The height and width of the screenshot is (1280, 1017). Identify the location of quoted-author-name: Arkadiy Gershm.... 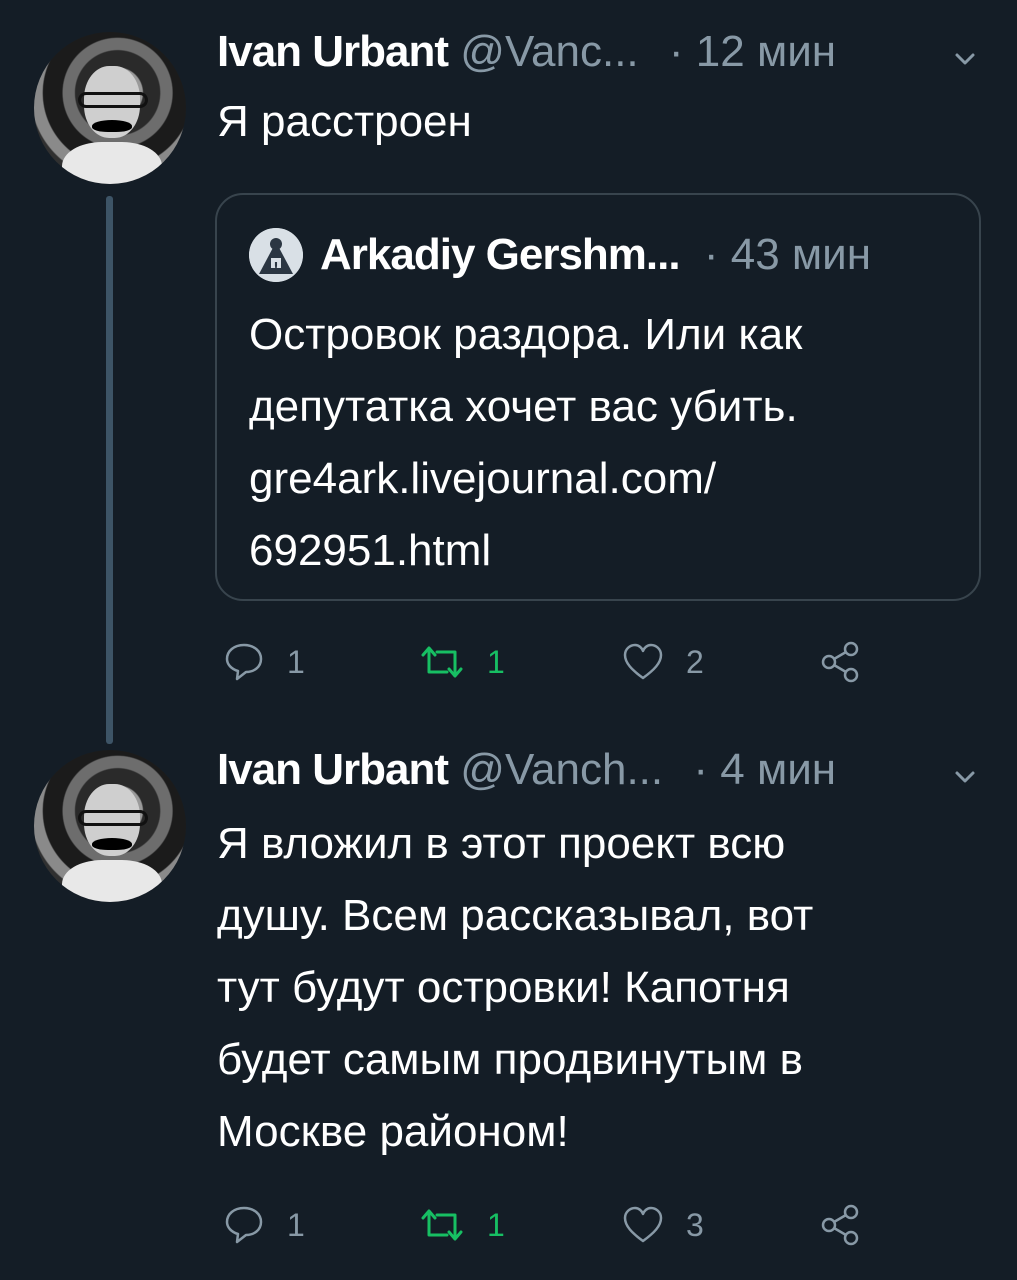
(500, 254).